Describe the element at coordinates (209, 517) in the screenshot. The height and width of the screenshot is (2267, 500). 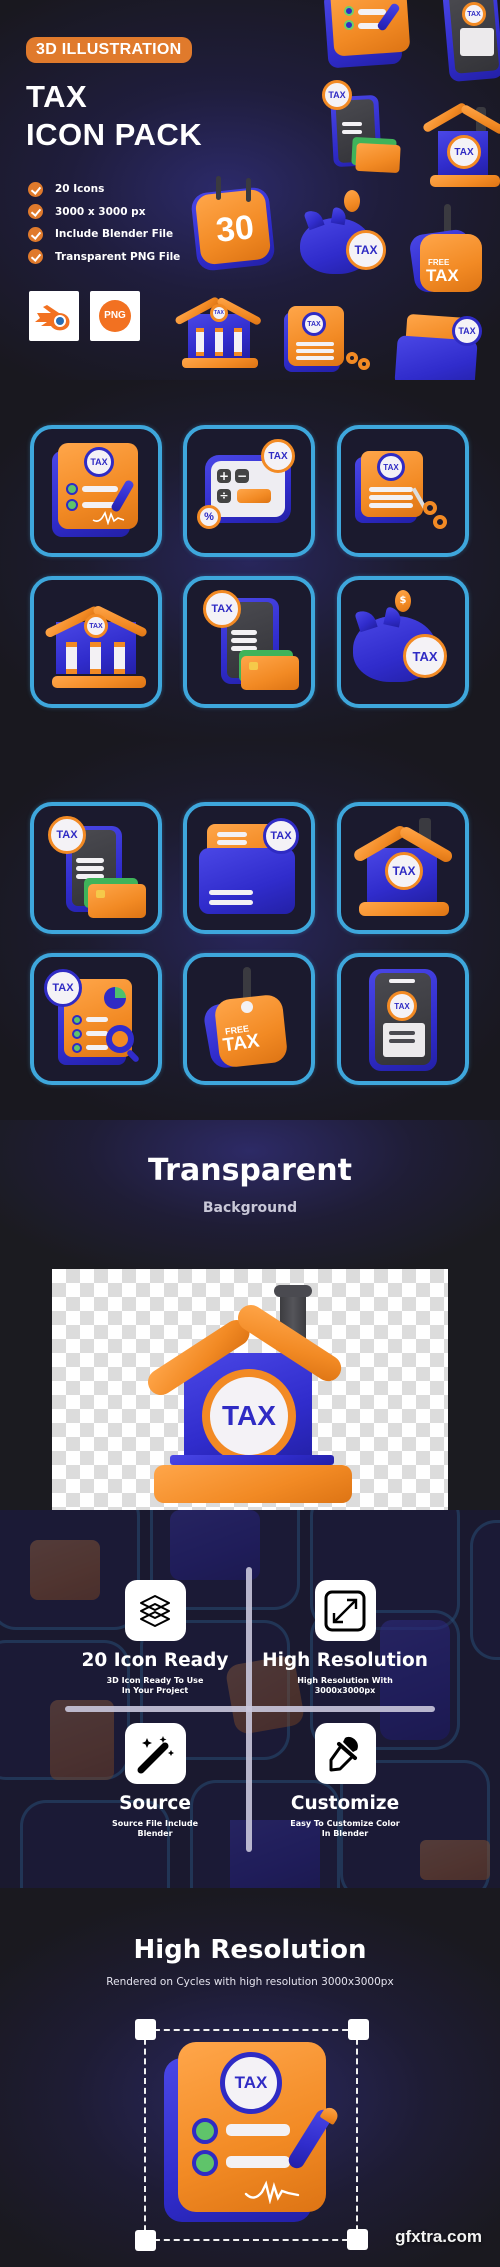
I see `percent-badge: %` at that location.